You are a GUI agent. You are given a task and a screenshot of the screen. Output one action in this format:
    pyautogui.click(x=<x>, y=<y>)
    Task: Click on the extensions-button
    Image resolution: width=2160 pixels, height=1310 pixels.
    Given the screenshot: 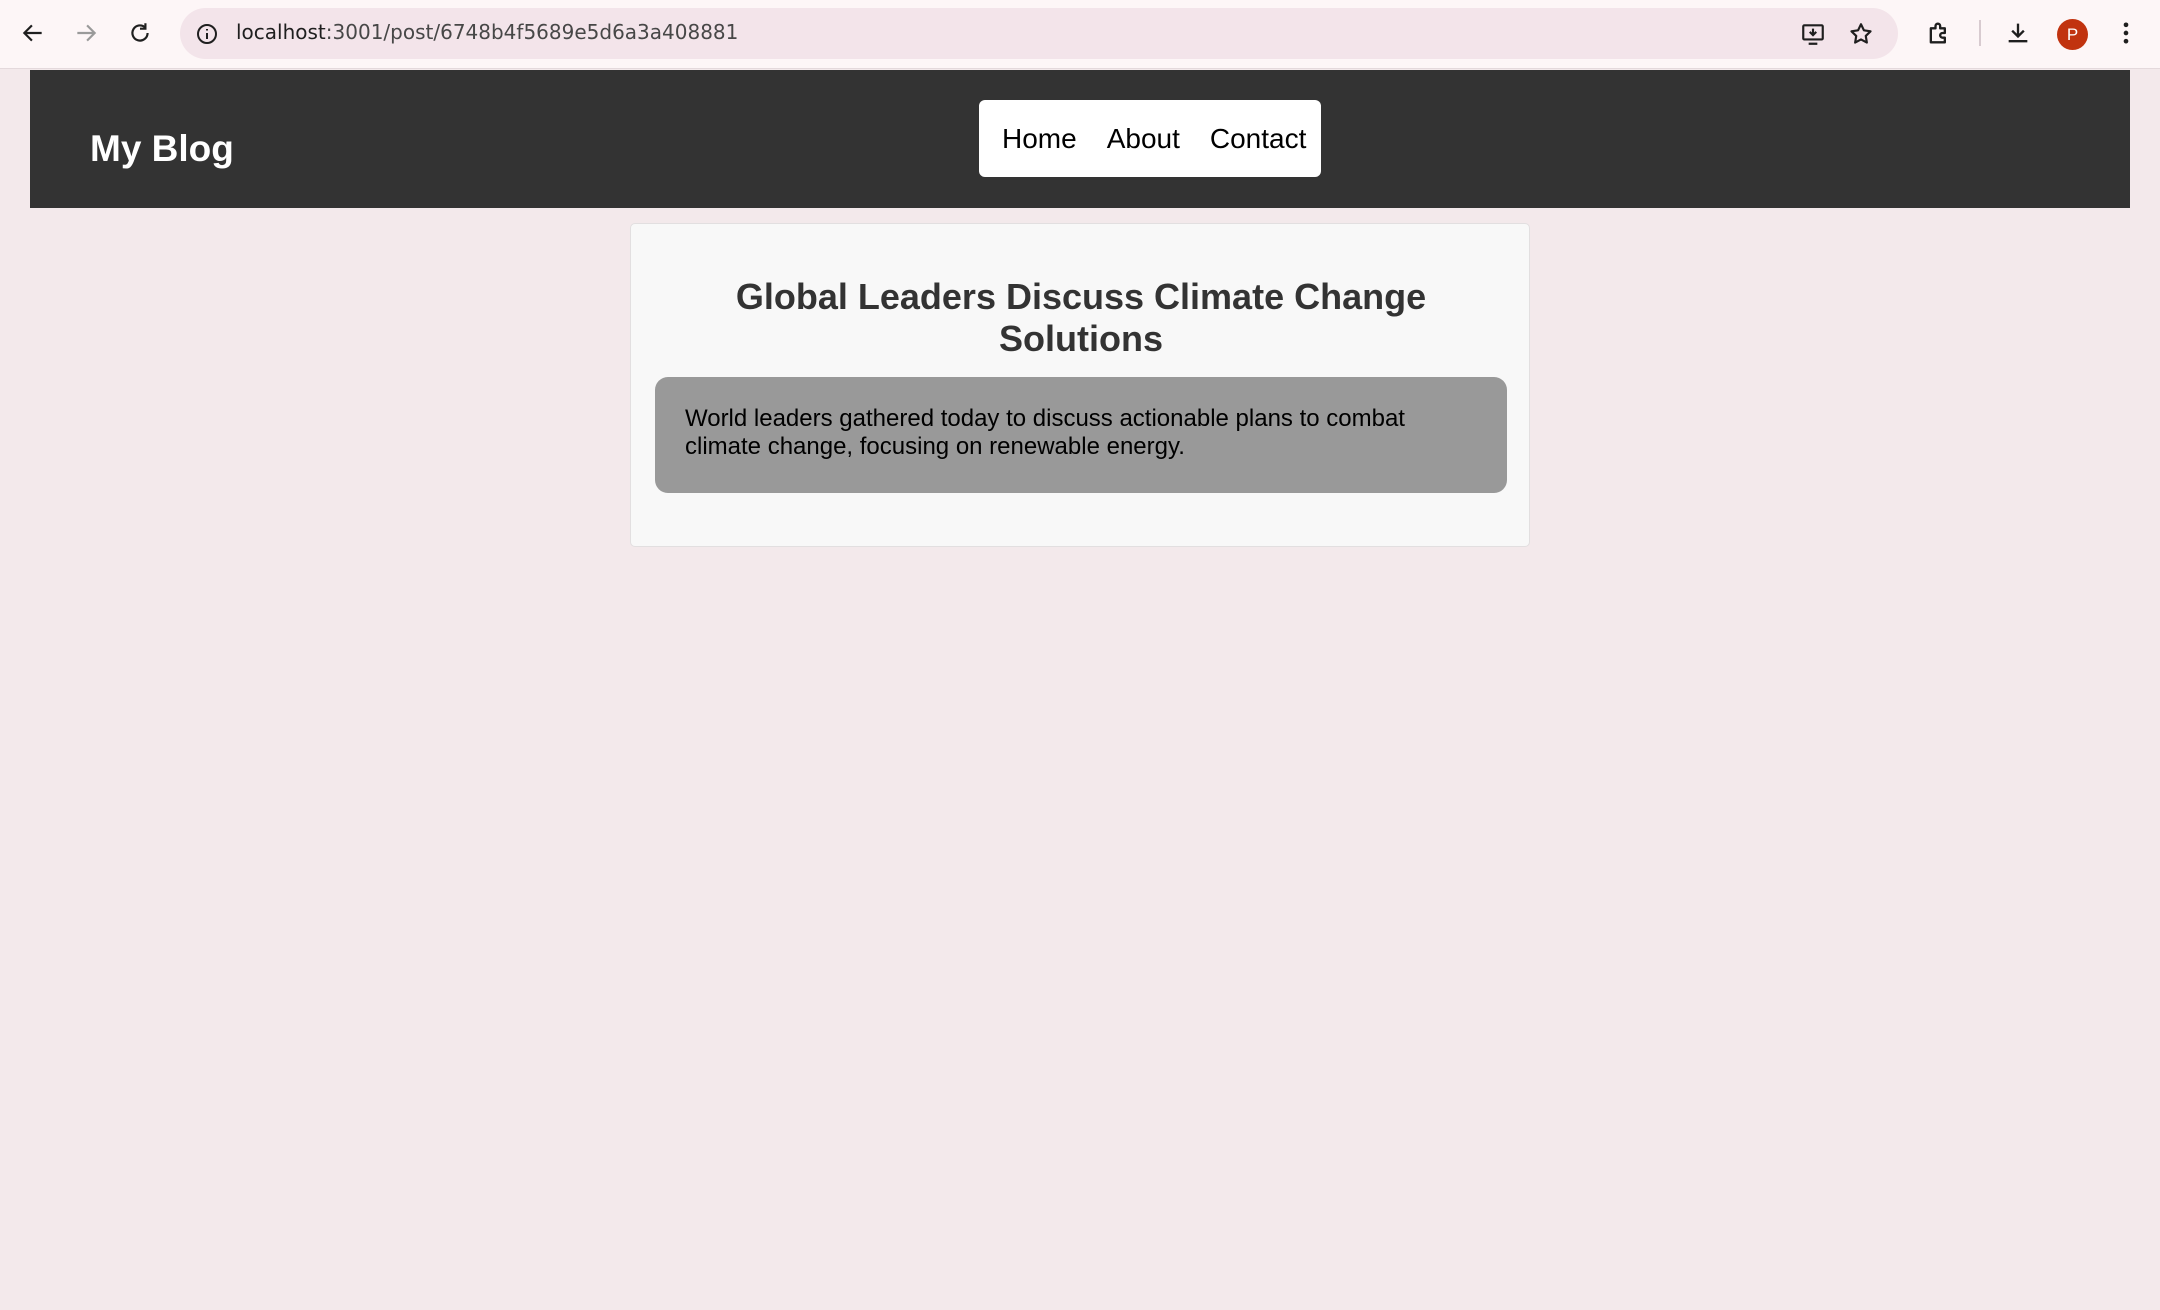 What is the action you would take?
    pyautogui.click(x=1939, y=33)
    